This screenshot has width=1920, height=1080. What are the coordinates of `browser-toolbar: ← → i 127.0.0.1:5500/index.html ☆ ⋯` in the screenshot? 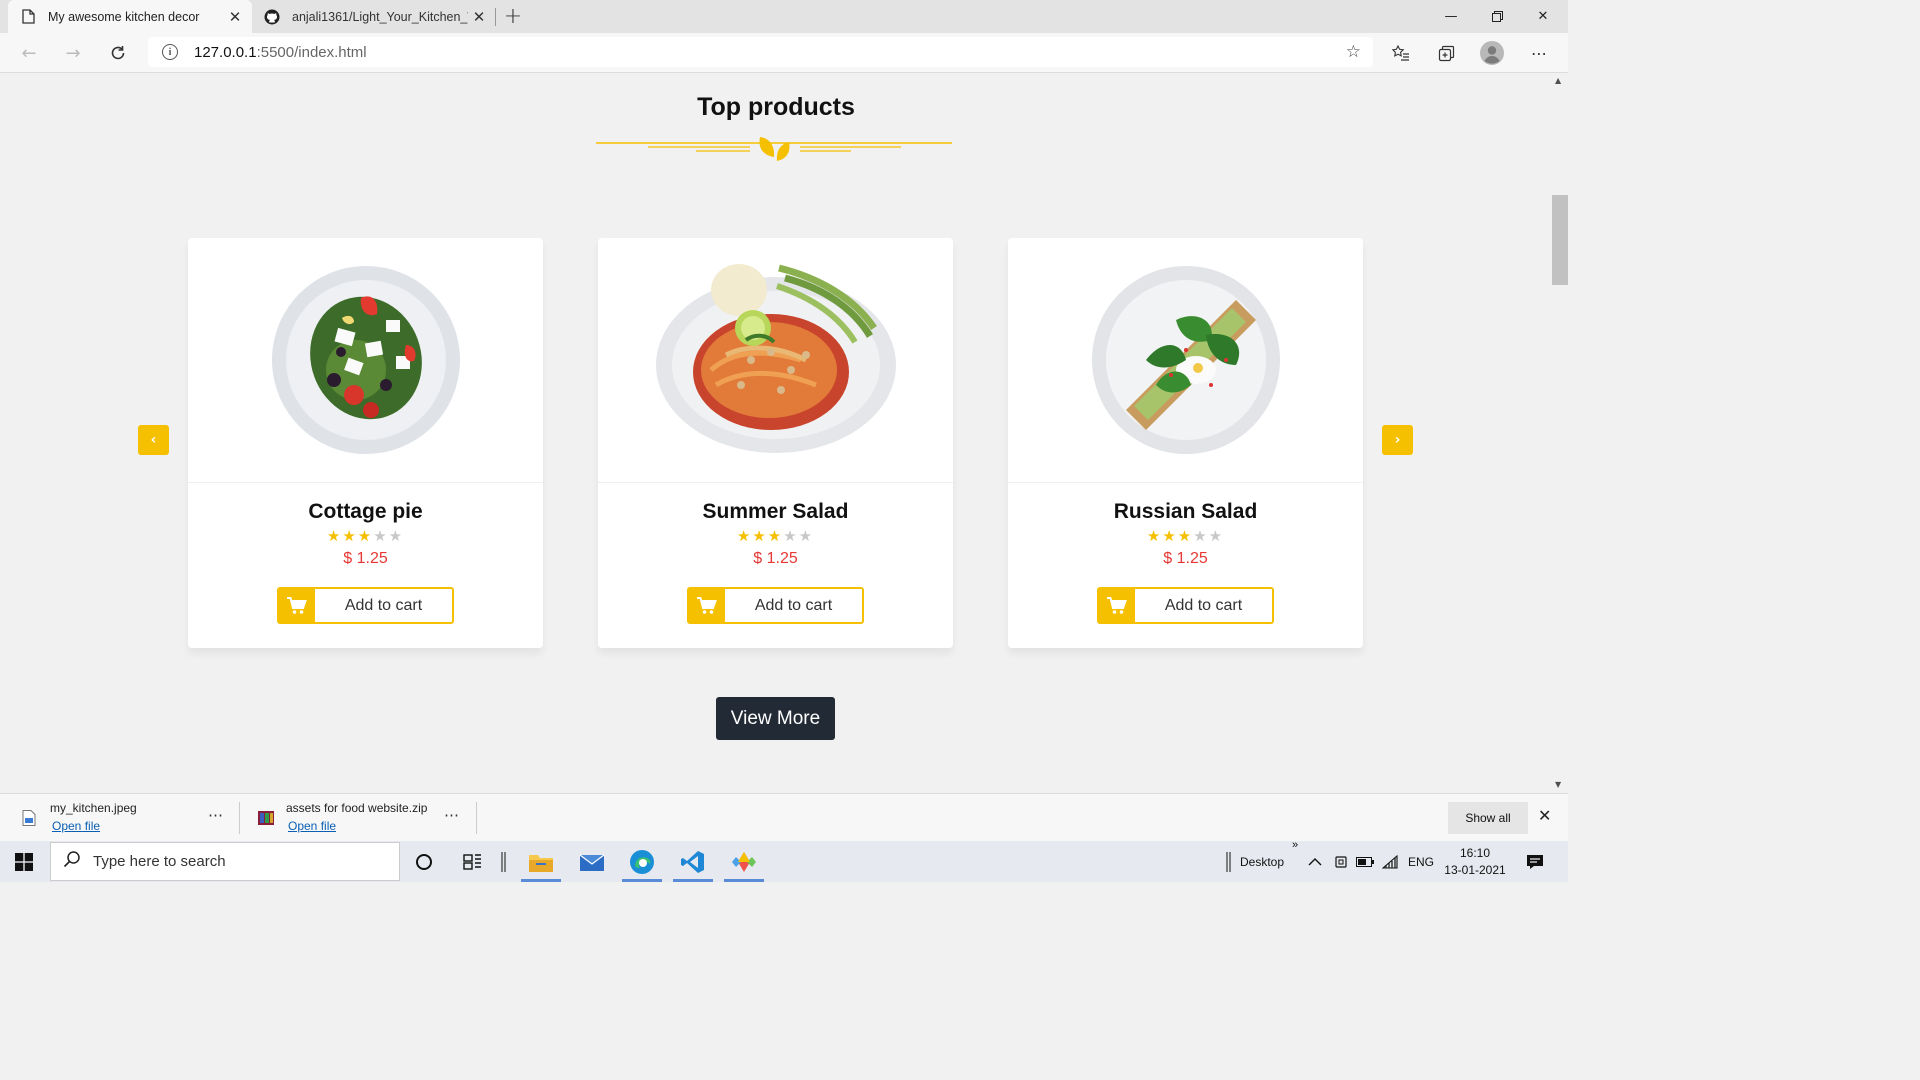 It's located at (784, 53).